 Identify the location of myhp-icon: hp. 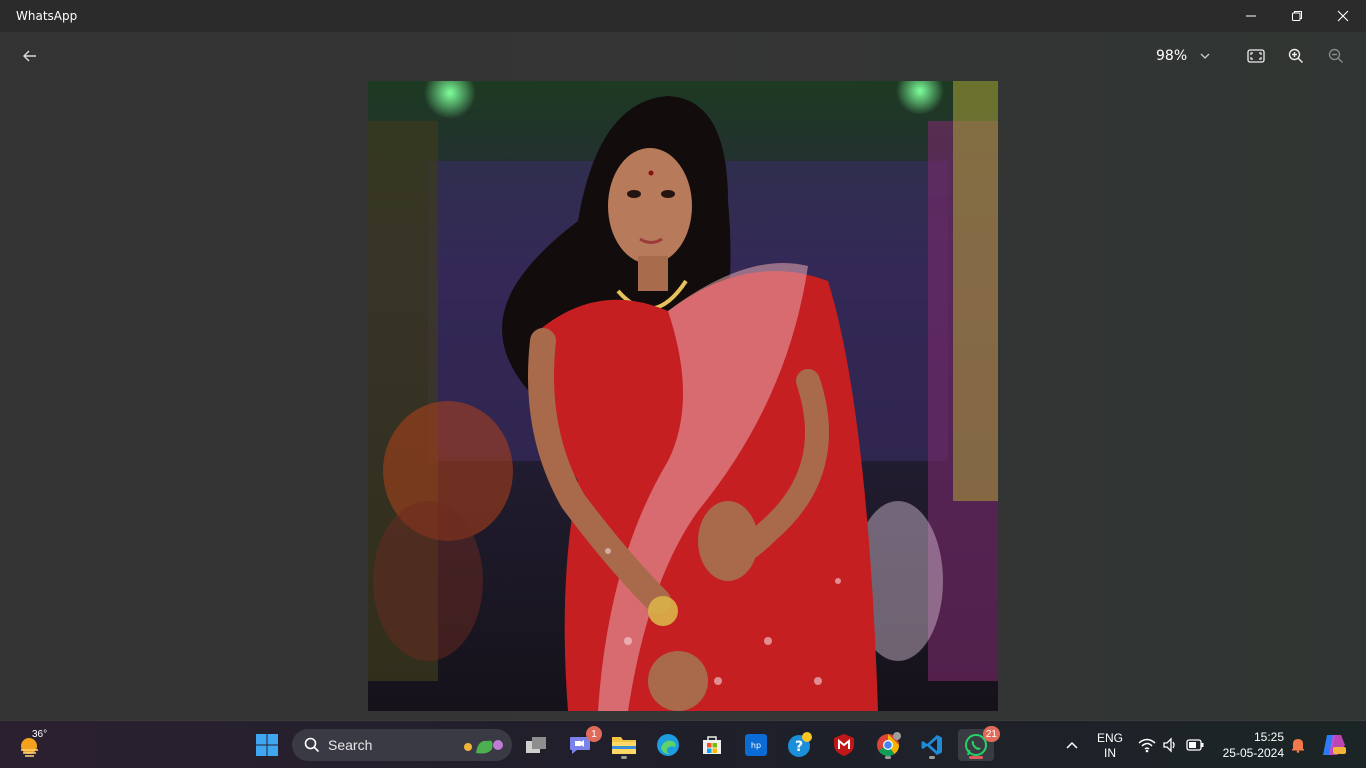
(756, 745).